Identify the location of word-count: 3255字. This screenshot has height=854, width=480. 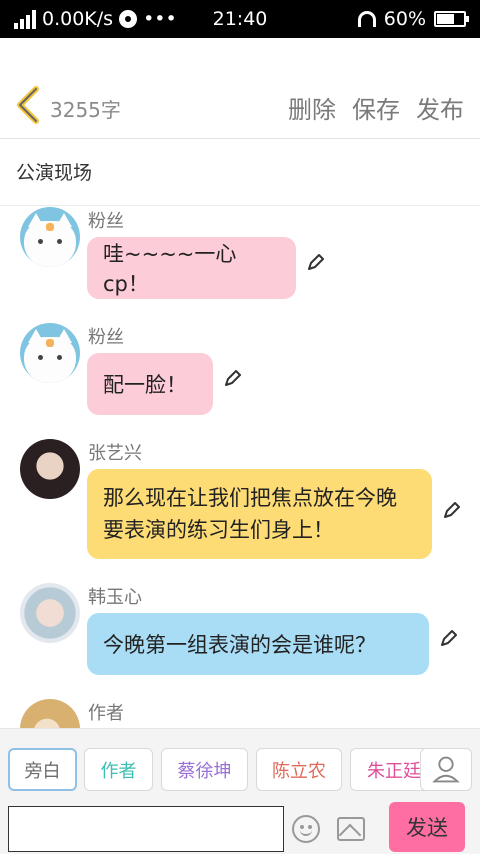
(85, 110).